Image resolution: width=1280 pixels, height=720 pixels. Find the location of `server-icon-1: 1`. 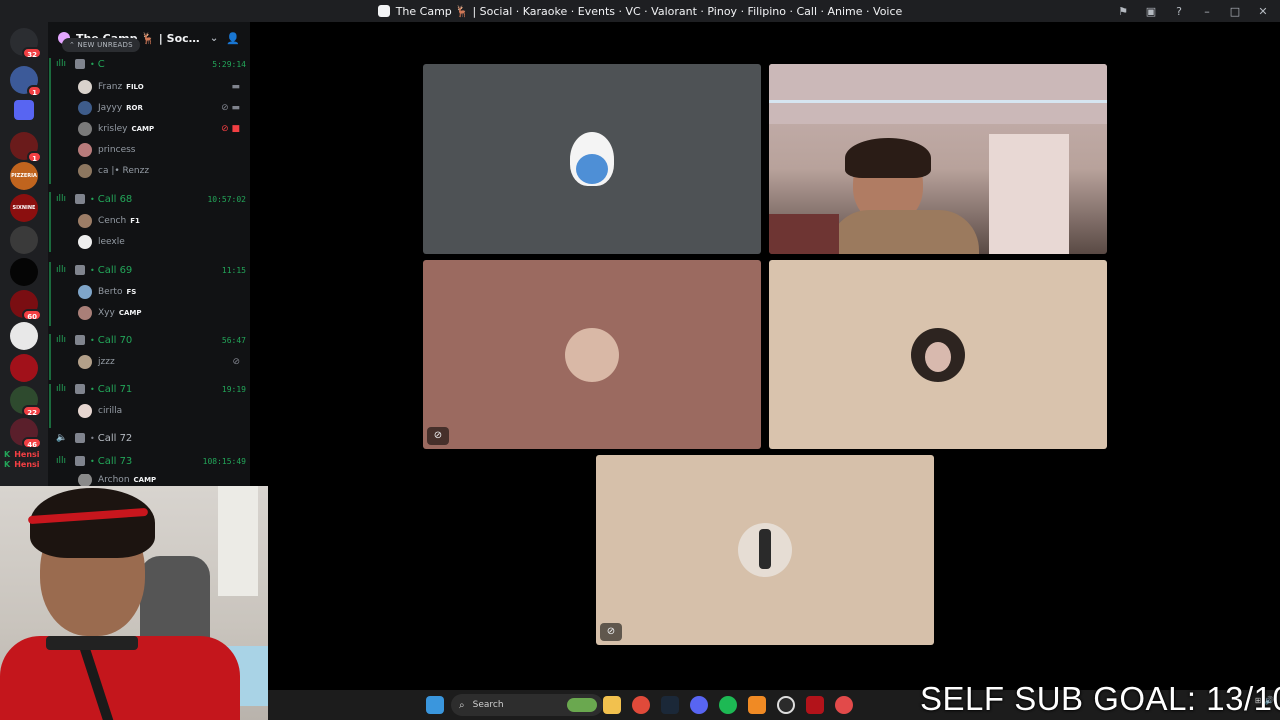

server-icon-1: 1 is located at coordinates (26, 81).